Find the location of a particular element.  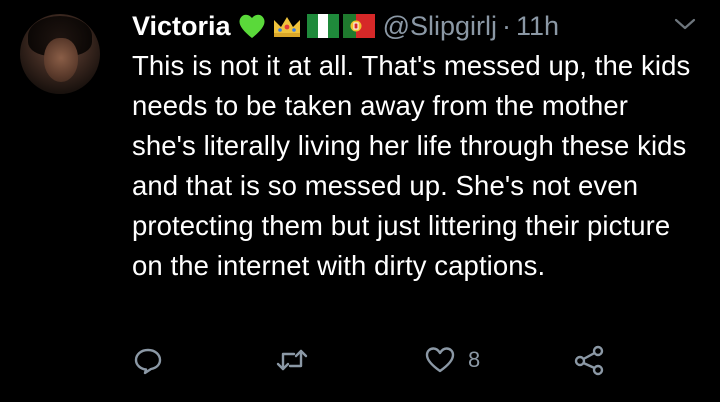

portugal-flag-icon is located at coordinates (358, 26).